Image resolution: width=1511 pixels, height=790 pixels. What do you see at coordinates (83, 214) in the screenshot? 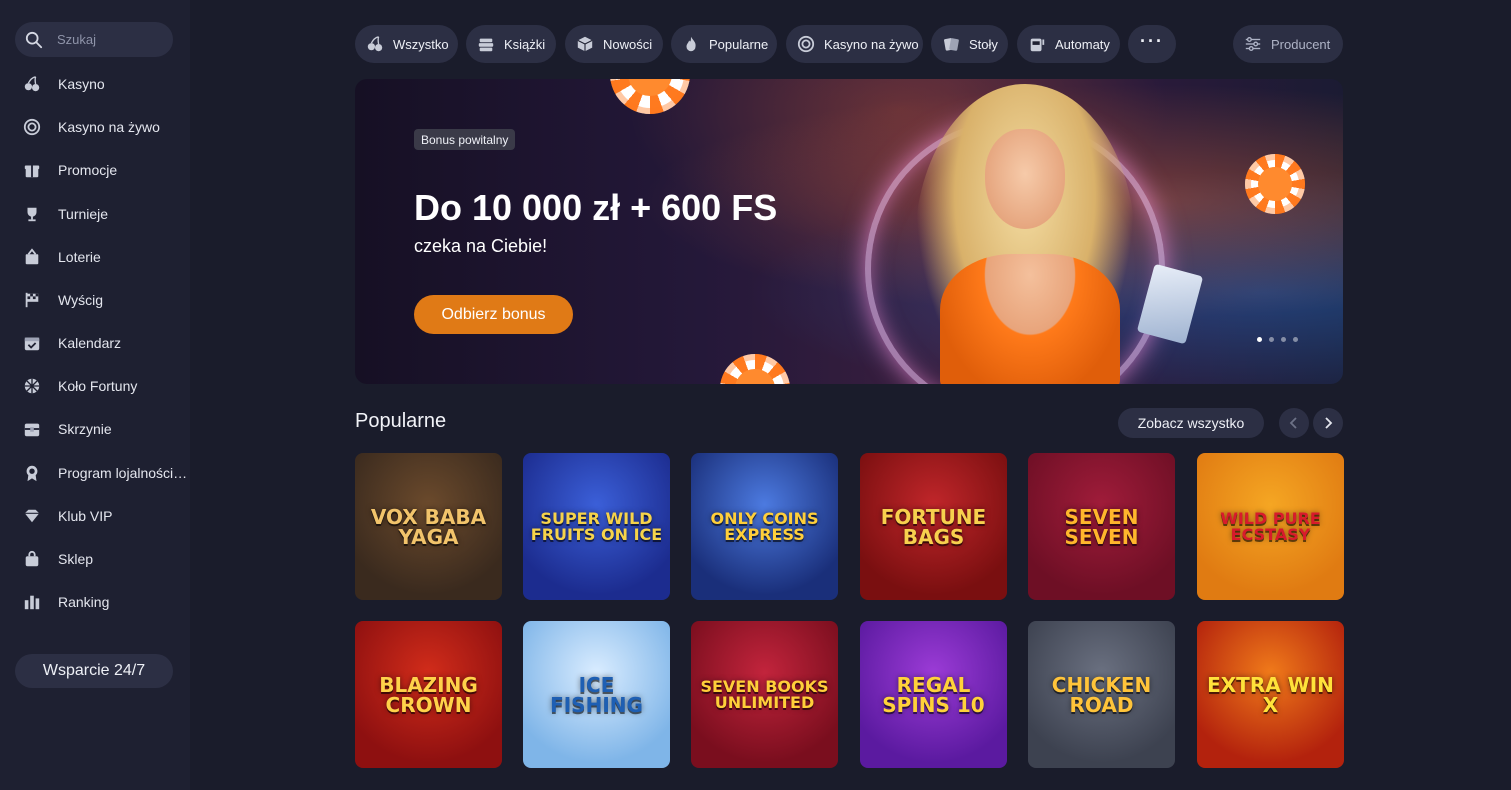
I see `sidebar-item-label: Turnieje` at bounding box center [83, 214].